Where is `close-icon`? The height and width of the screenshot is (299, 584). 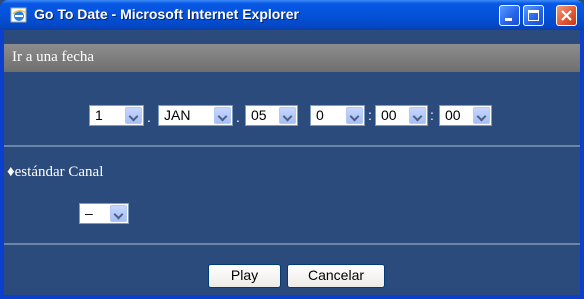 close-icon is located at coordinates (566, 15).